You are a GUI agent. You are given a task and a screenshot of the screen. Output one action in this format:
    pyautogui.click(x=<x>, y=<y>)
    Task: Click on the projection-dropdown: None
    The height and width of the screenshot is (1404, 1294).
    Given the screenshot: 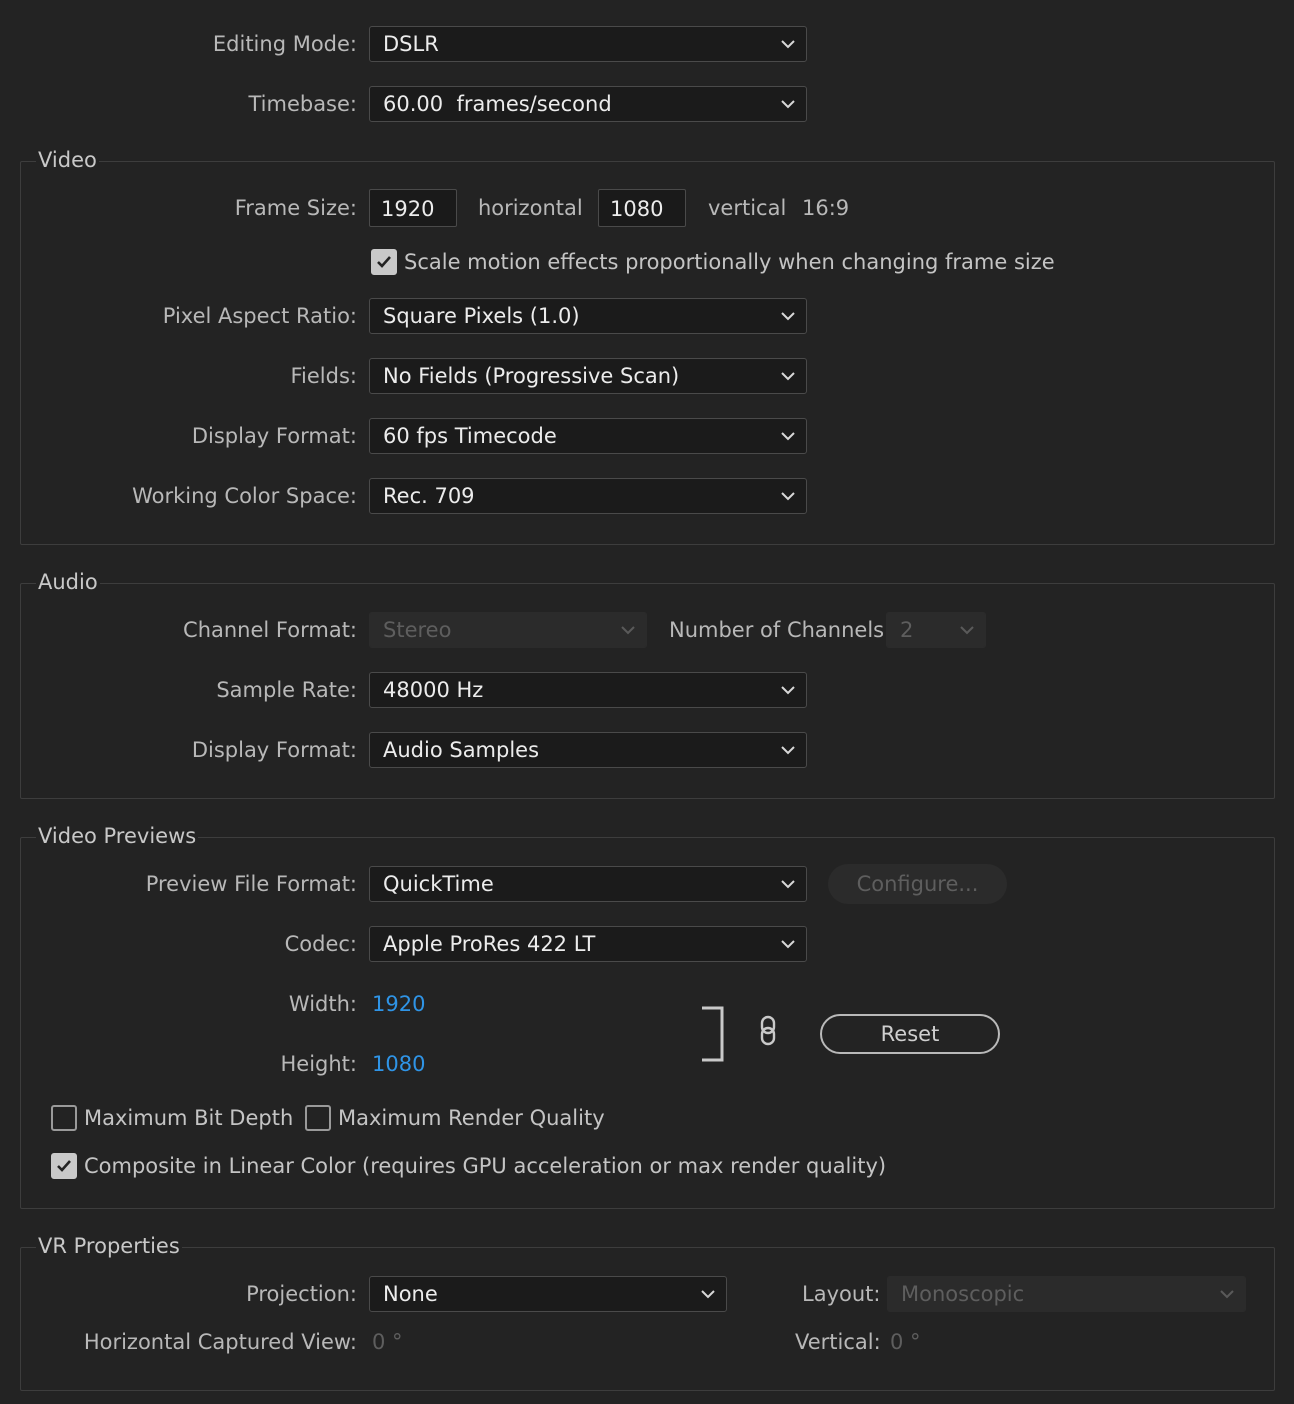 What is the action you would take?
    pyautogui.click(x=548, y=1294)
    